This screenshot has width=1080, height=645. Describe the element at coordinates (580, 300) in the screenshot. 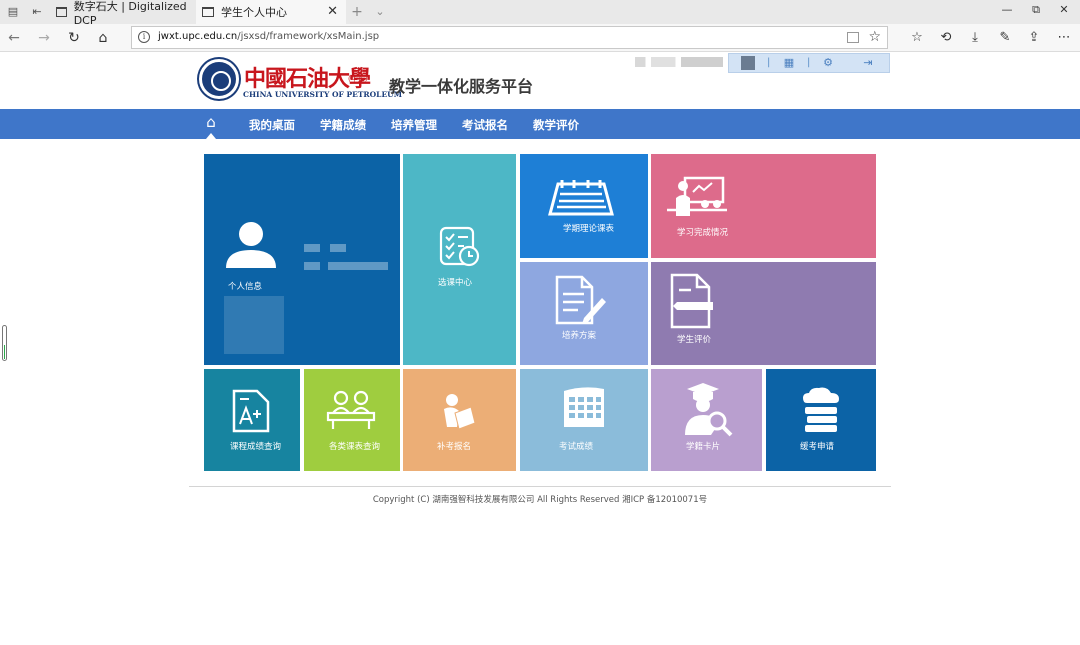

I see `document-pen-icon` at that location.